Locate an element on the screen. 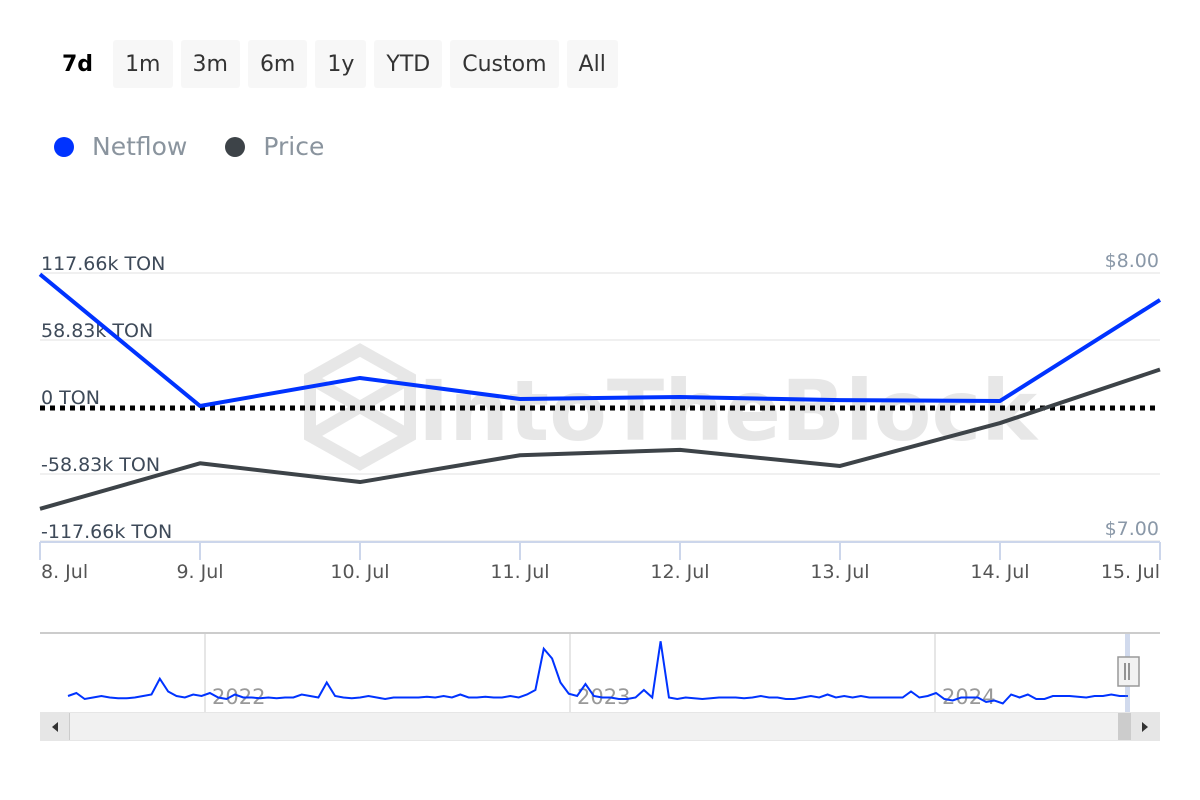  navigator-handle is located at coordinates (1128, 671).